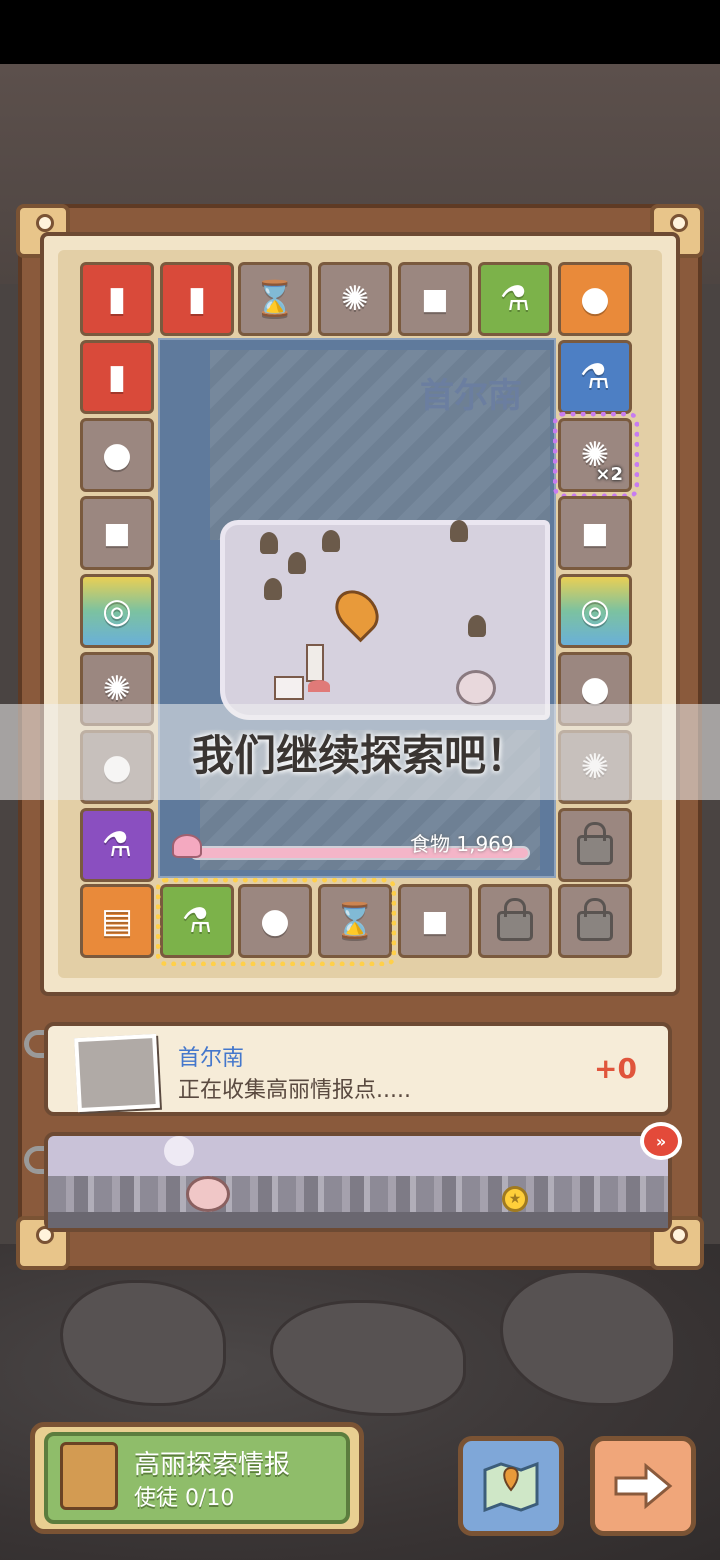 The width and height of the screenshot is (720, 1560). What do you see at coordinates (360, 32) in the screenshot?
I see `status-bar` at bounding box center [360, 32].